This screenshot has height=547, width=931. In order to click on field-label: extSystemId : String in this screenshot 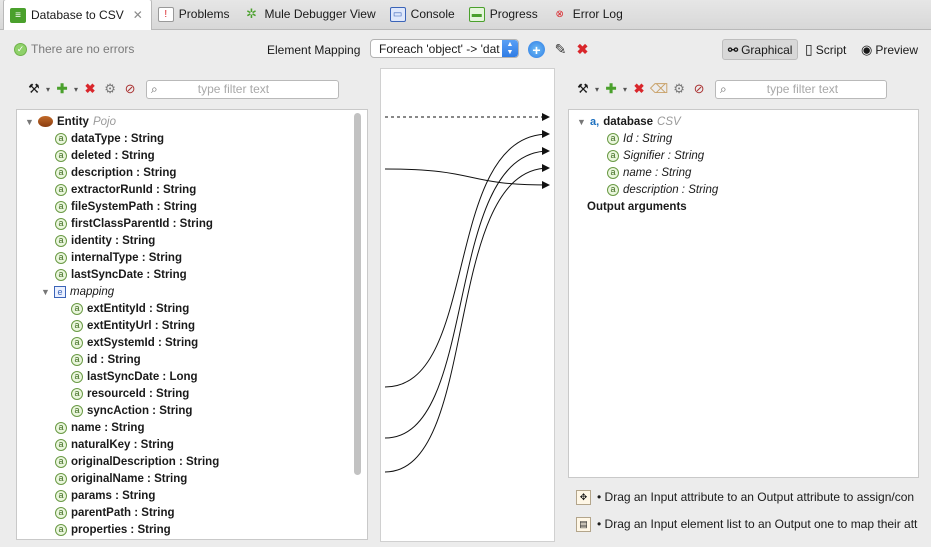, I will do `click(143, 342)`.